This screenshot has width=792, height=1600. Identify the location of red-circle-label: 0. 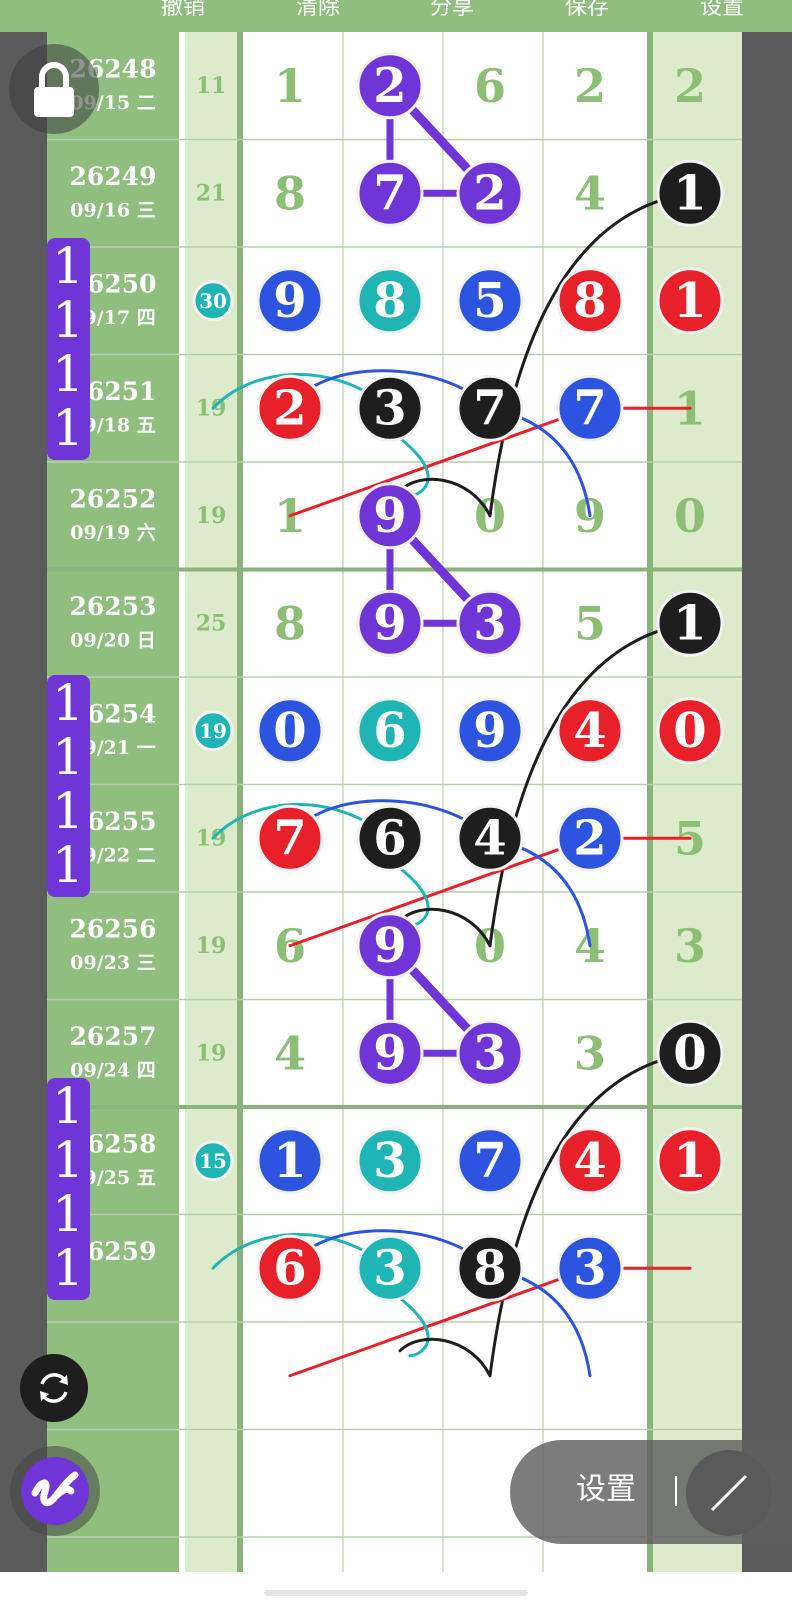
(689, 731).